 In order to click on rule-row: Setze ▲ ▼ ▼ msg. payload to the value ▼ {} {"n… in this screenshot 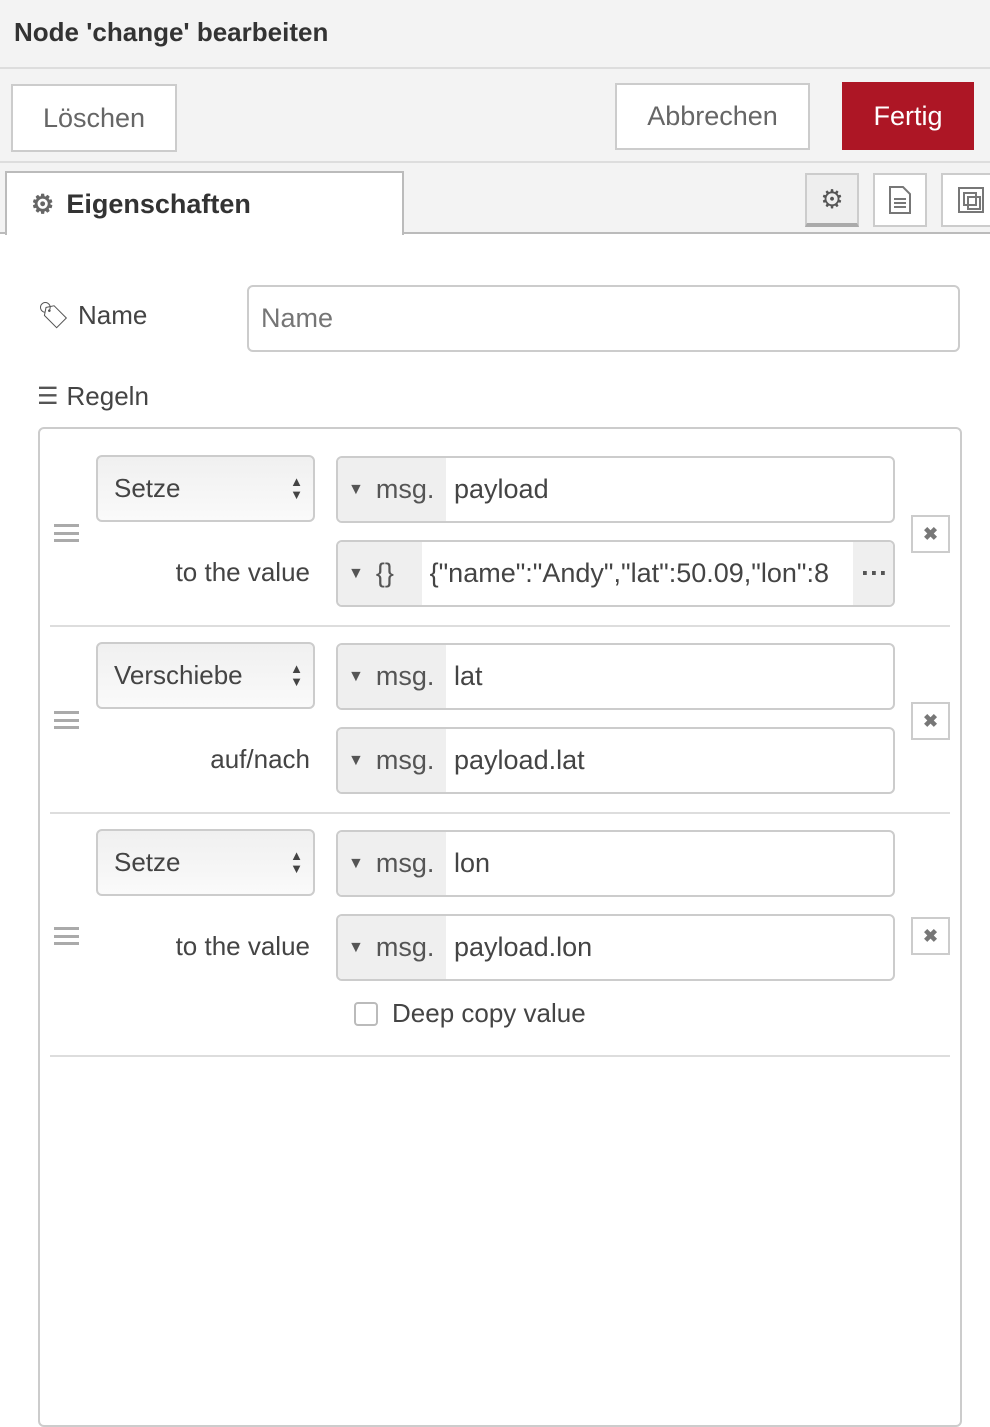, I will do `click(500, 527)`.